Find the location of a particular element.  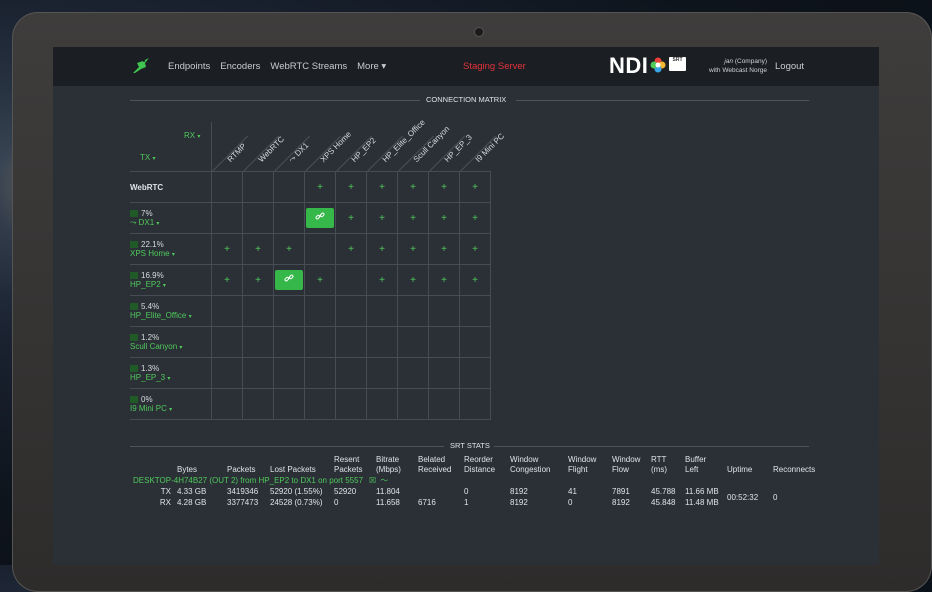

row-header: 1.2% Scull Canyon ▾ is located at coordinates (171, 342).